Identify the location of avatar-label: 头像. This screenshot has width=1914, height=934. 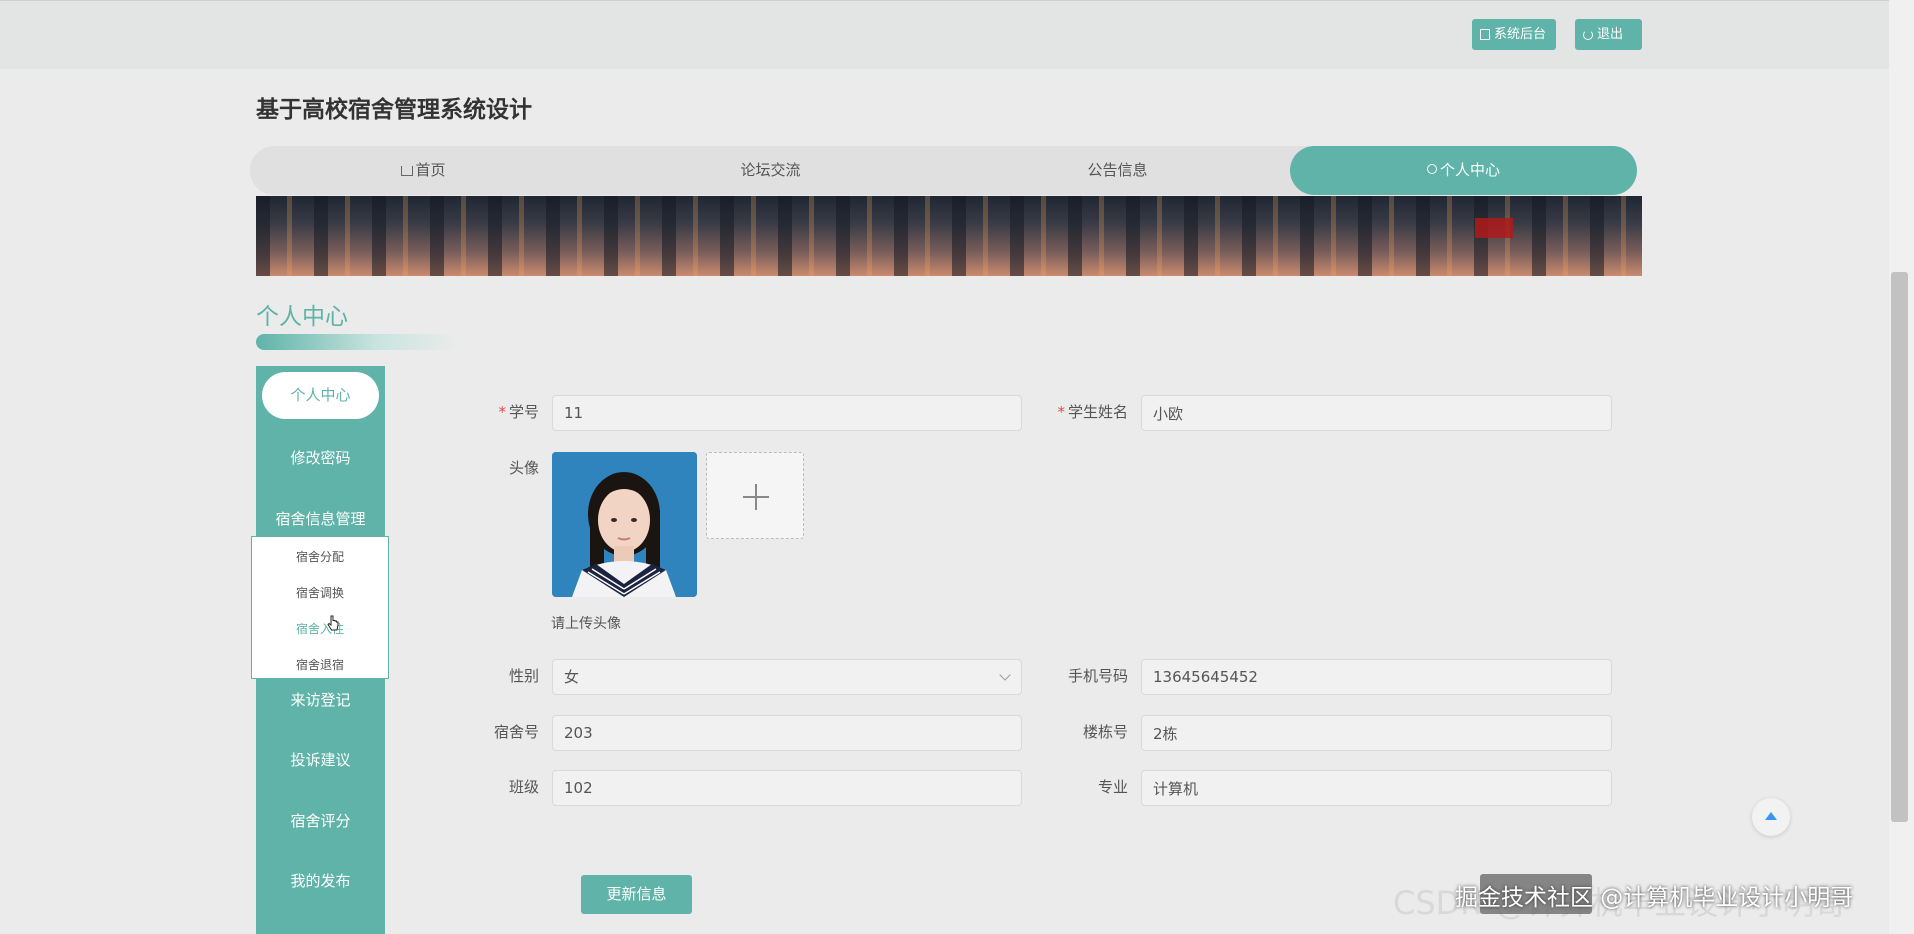
(523, 468).